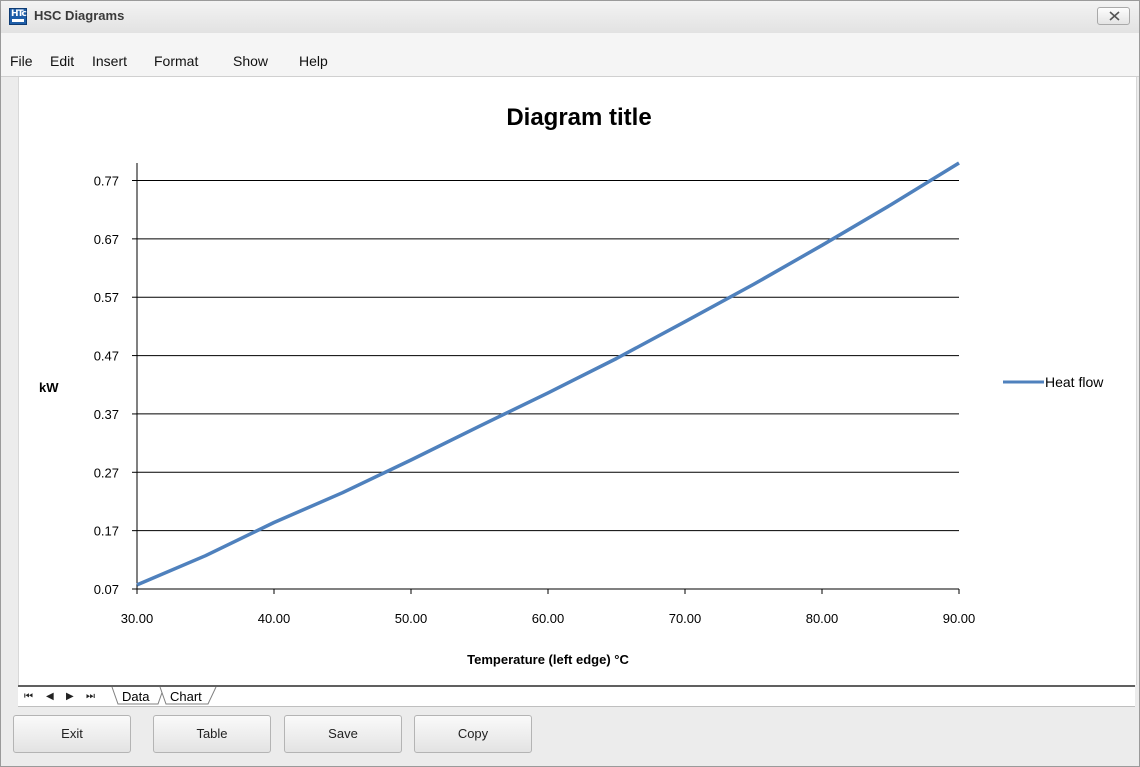  I want to click on close-button, so click(1113, 16).